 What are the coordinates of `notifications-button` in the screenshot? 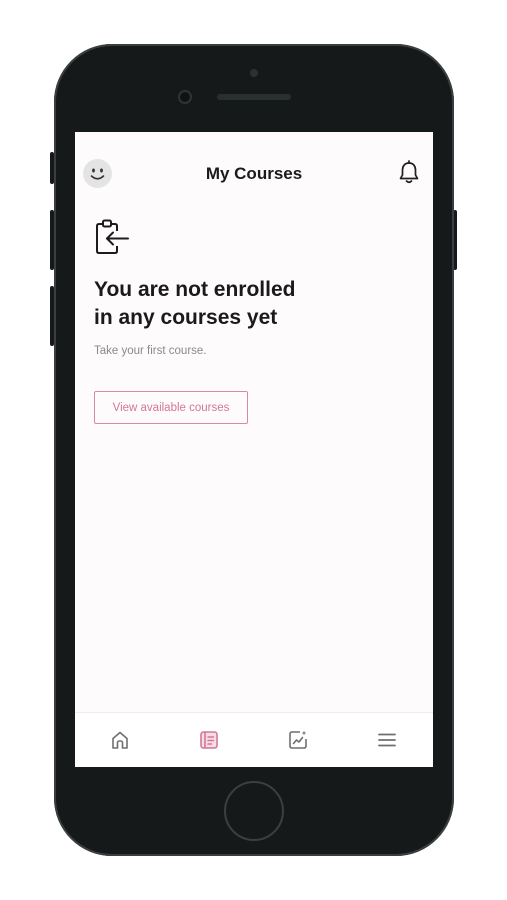 It's located at (409, 173).